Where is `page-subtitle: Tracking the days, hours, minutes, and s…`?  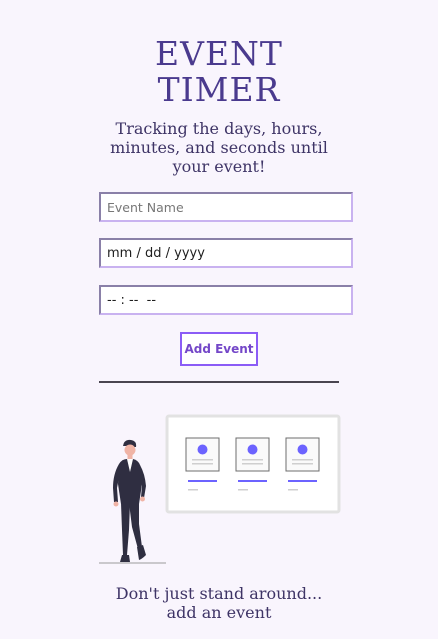 page-subtitle: Tracking the days, hours, minutes, and s… is located at coordinates (219, 147).